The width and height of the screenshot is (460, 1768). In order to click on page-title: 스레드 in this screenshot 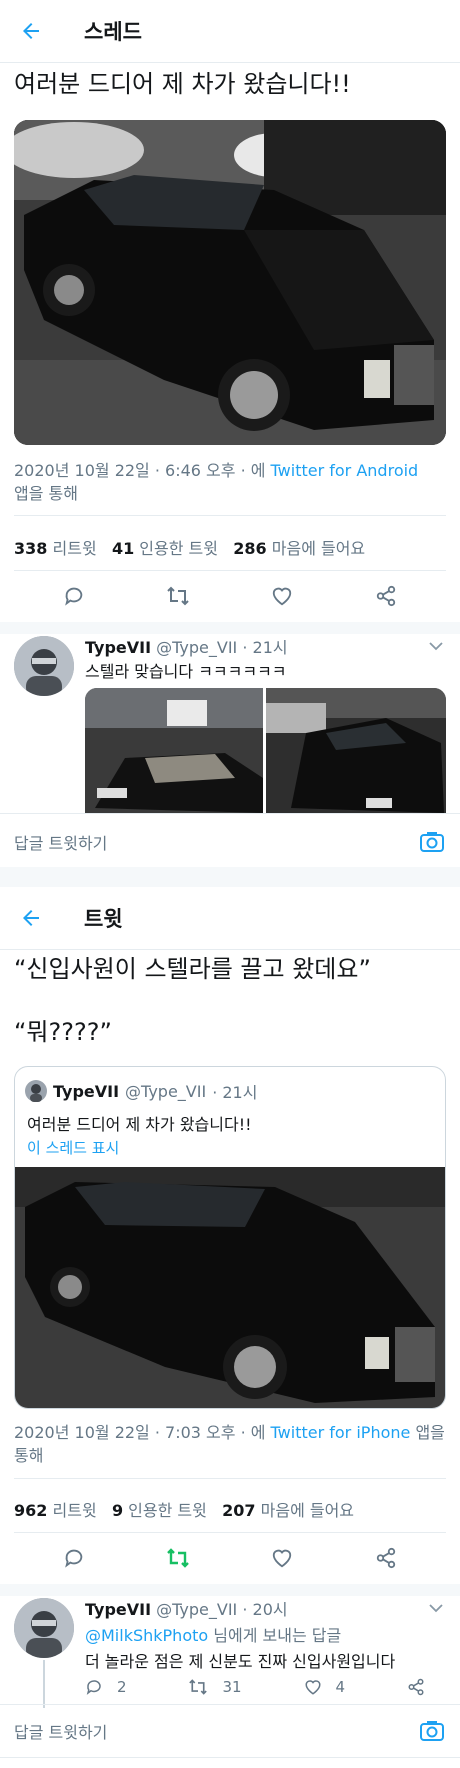, I will do `click(113, 32)`.